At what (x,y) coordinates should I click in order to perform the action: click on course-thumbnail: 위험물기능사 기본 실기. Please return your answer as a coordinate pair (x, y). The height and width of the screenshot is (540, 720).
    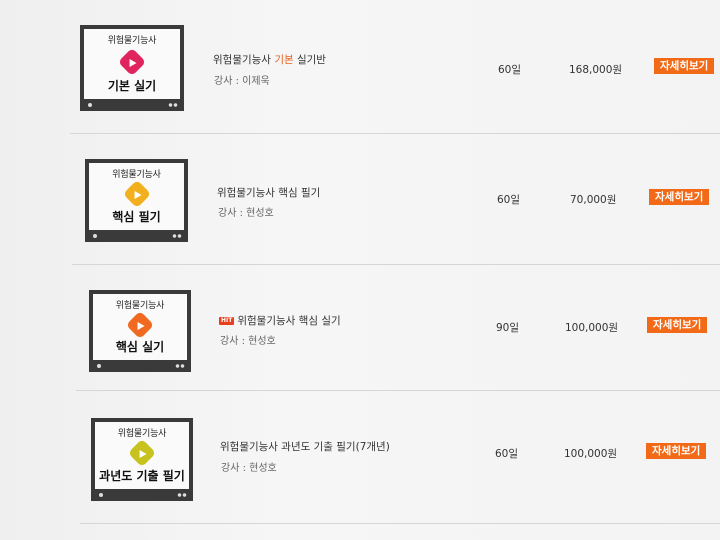
    Looking at the image, I should click on (132, 68).